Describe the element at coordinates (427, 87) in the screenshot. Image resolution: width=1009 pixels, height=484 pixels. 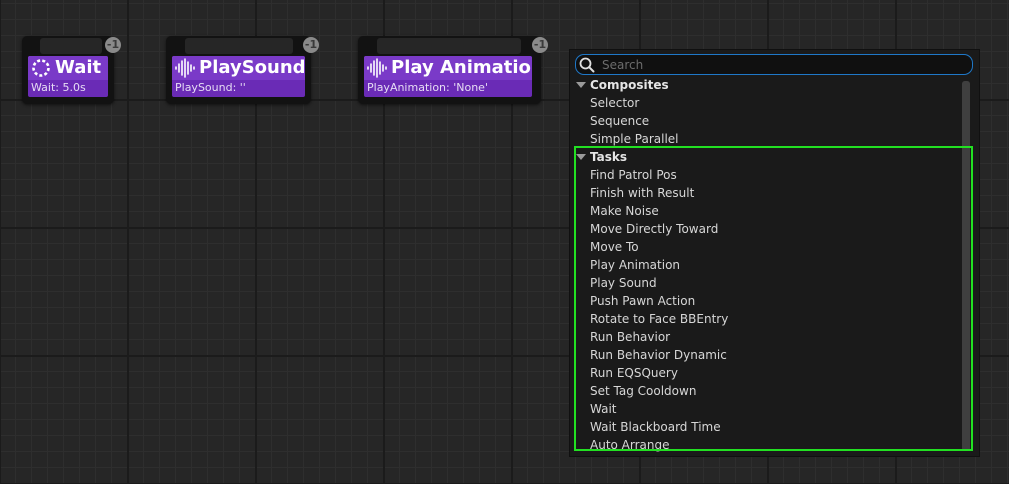
I see `node-play-animation-subtitle: PlayAnimation: 'None'` at that location.